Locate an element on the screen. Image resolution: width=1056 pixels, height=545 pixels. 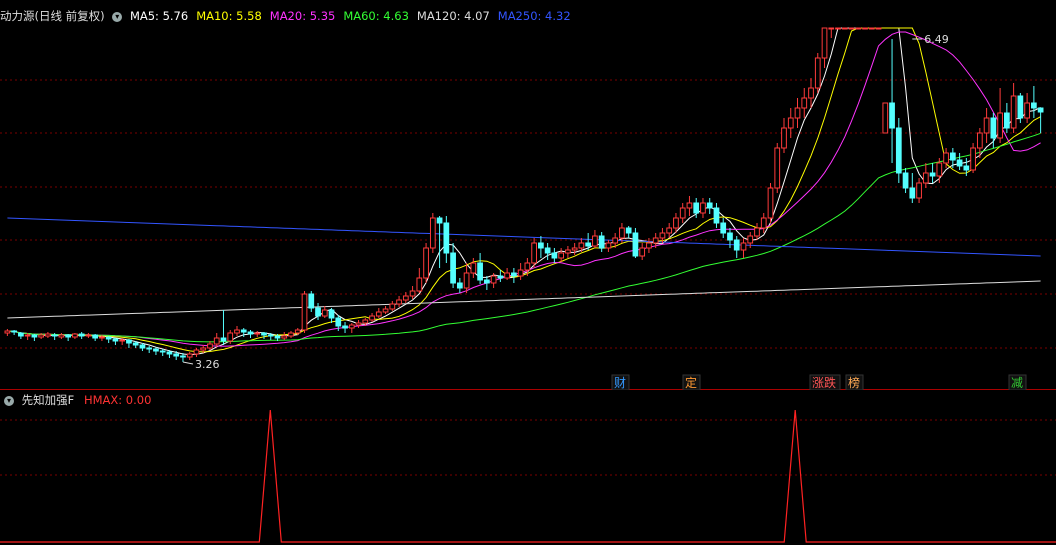
legend-dropdown-icon: ▾ is located at coordinates (117, 16).